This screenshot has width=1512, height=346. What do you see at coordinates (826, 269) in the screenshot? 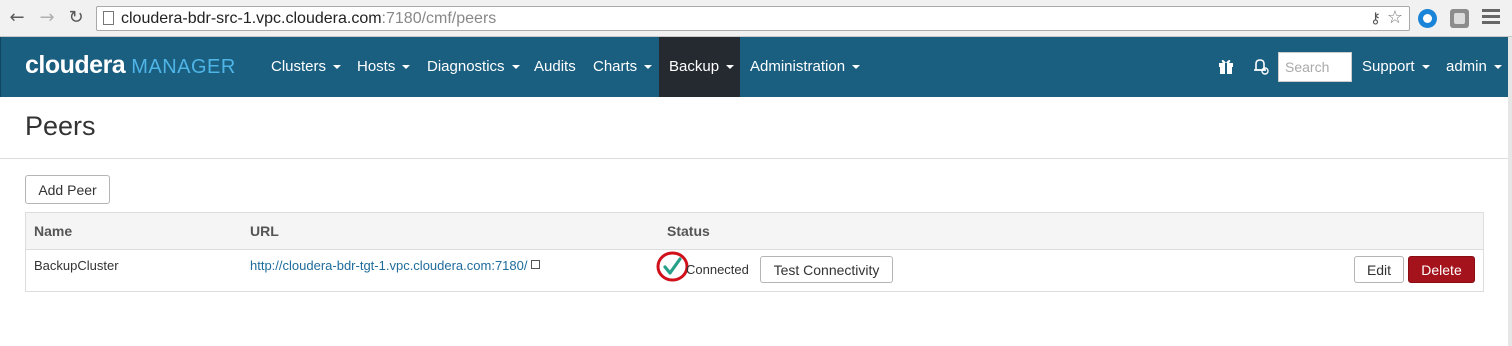
I see `test-connectivity-button: Test Connectivity` at bounding box center [826, 269].